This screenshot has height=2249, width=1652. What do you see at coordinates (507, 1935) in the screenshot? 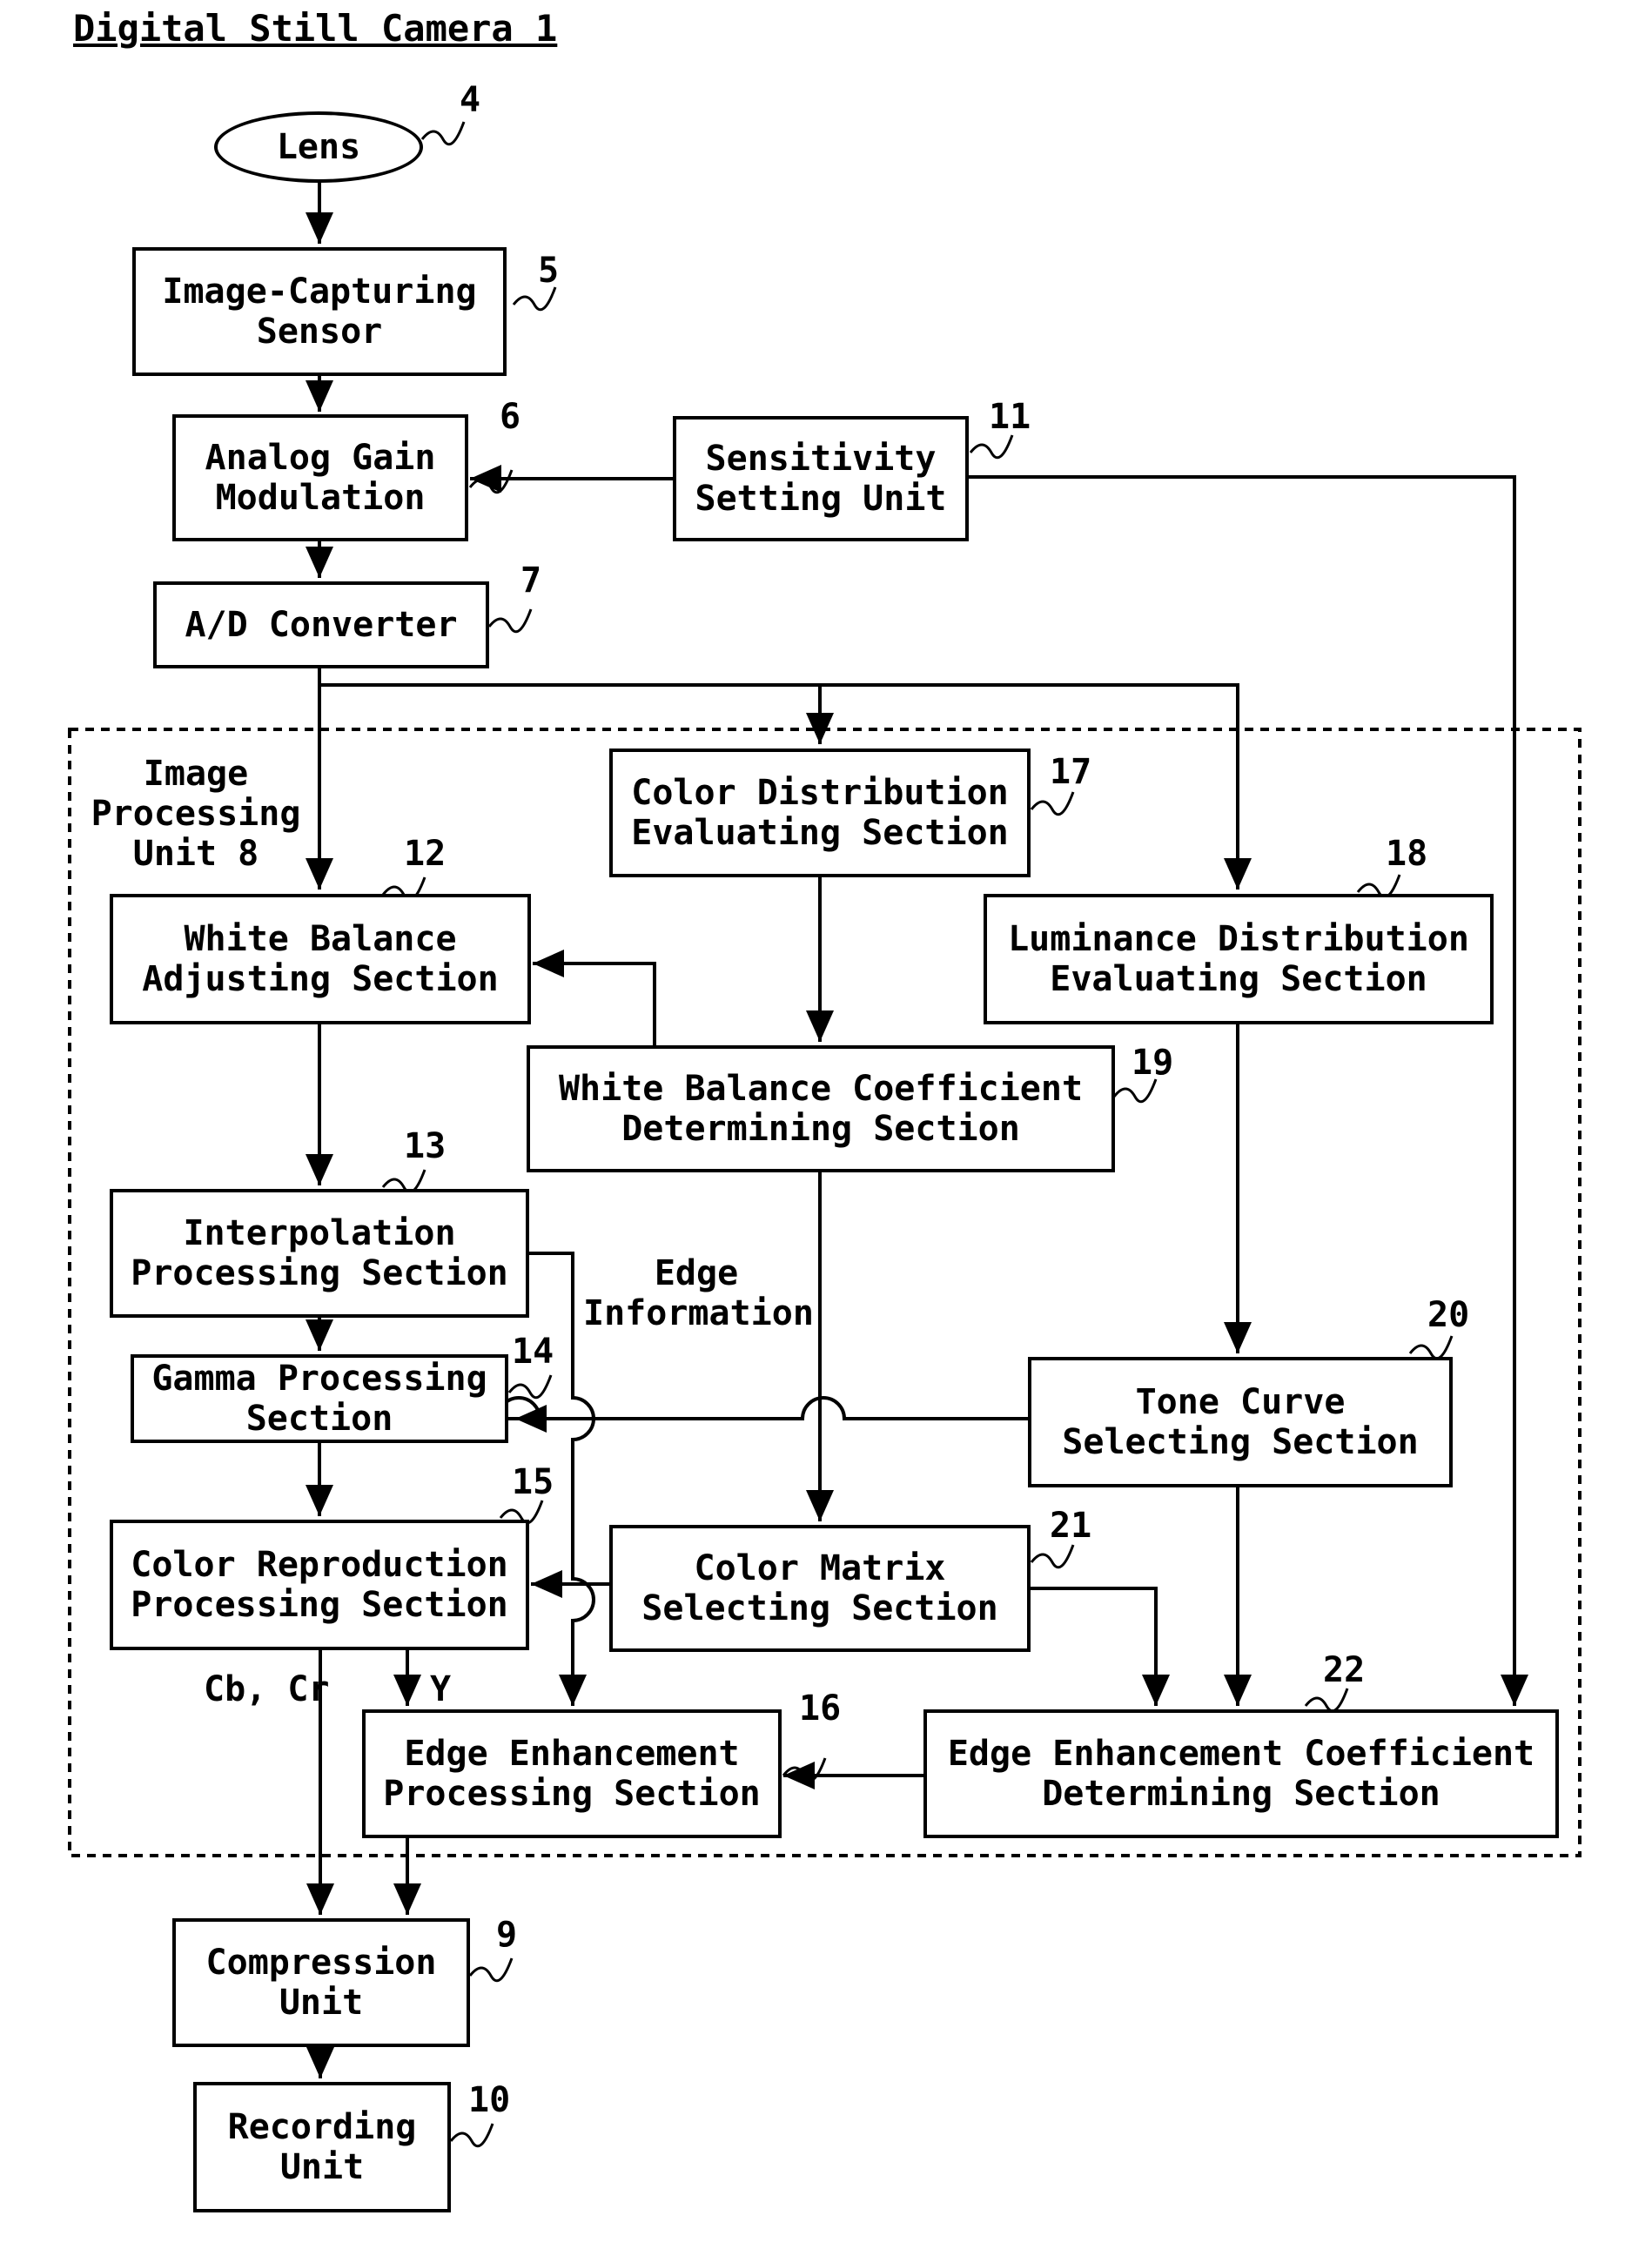
I see `ref-9: 9` at bounding box center [507, 1935].